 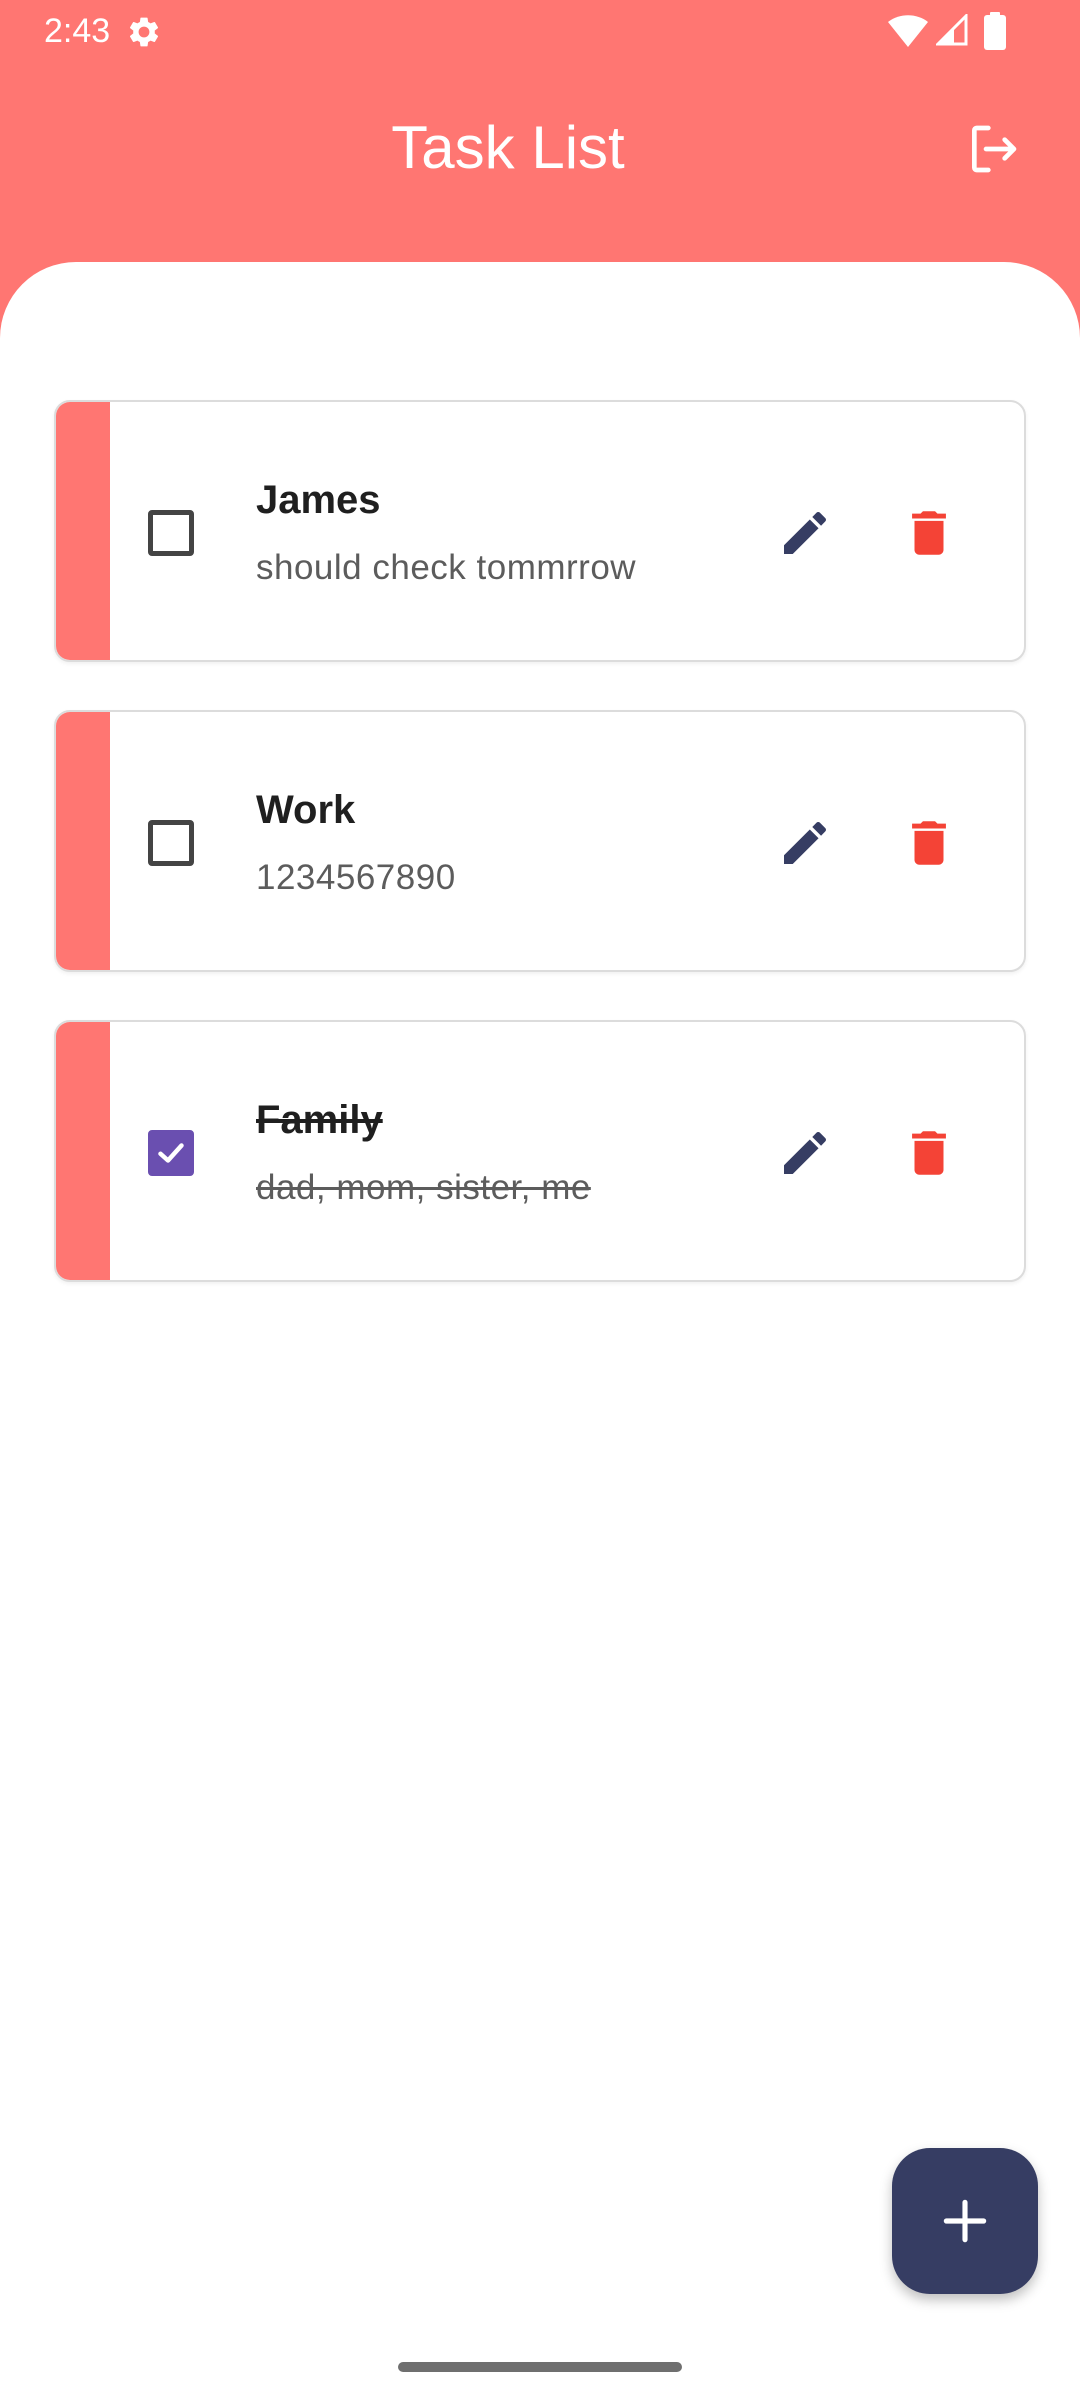 What do you see at coordinates (540, 1151) in the screenshot?
I see `task-card: Family dad, mom, sister, me` at bounding box center [540, 1151].